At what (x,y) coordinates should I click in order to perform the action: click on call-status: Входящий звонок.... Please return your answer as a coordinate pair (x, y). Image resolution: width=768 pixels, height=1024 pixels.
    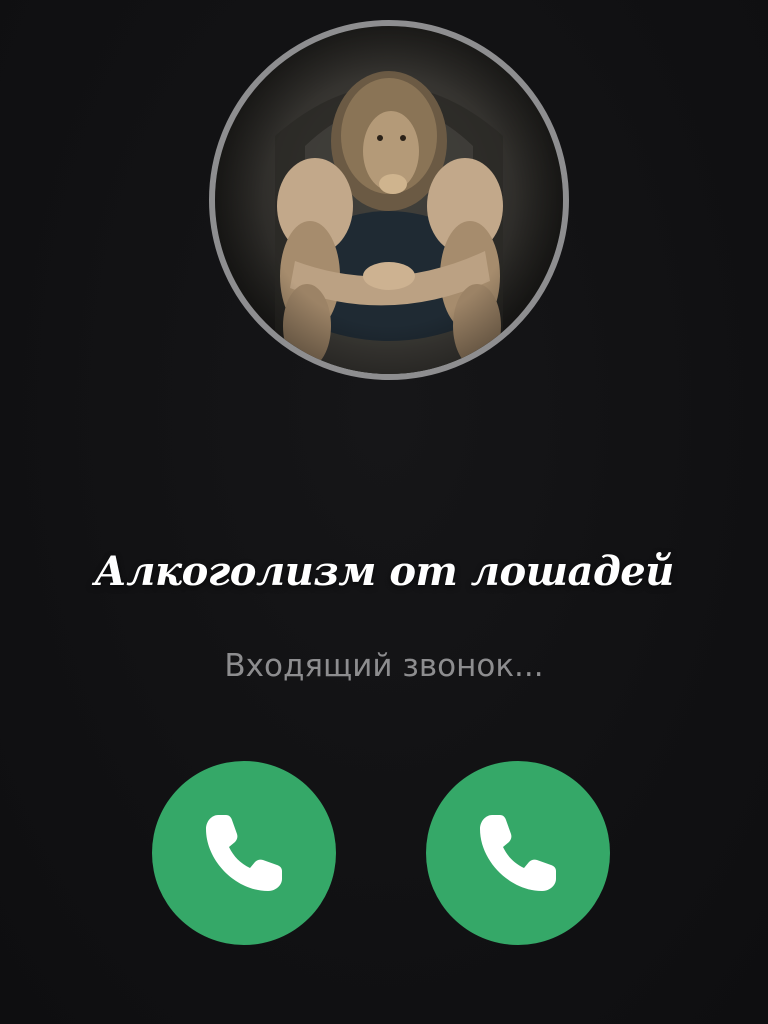
    Looking at the image, I should click on (384, 666).